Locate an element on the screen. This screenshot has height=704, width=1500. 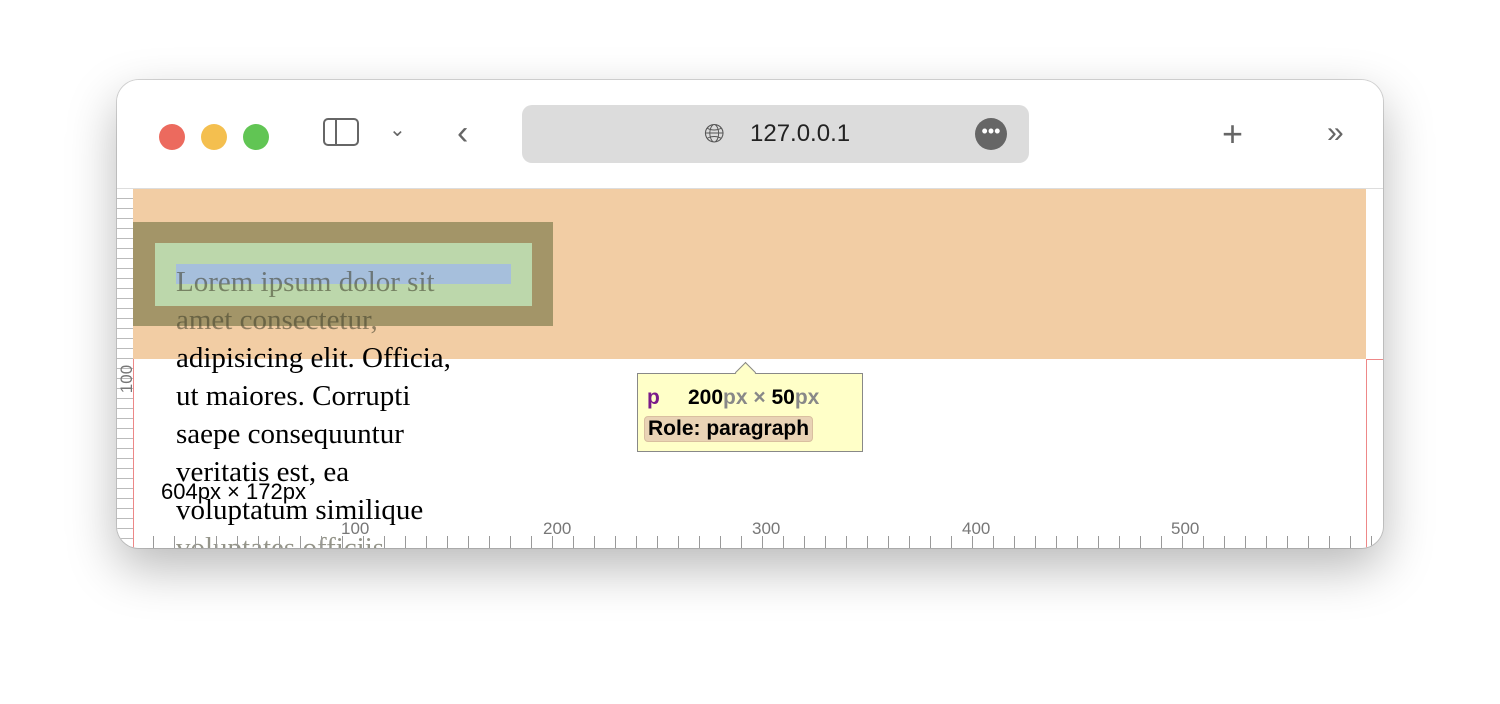
more-icon: ••• is located at coordinates (991, 134).